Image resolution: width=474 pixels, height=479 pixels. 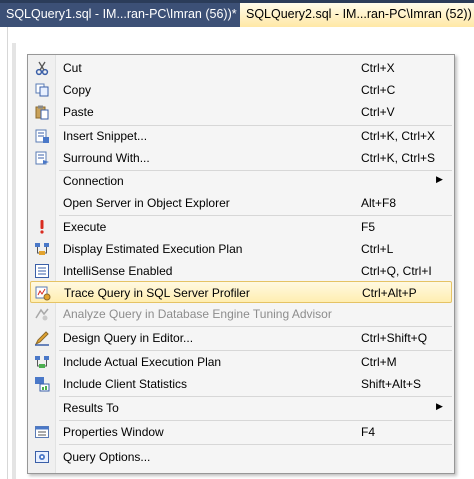 What do you see at coordinates (241, 408) in the screenshot?
I see `menu-item-results-to: Results To ▶` at bounding box center [241, 408].